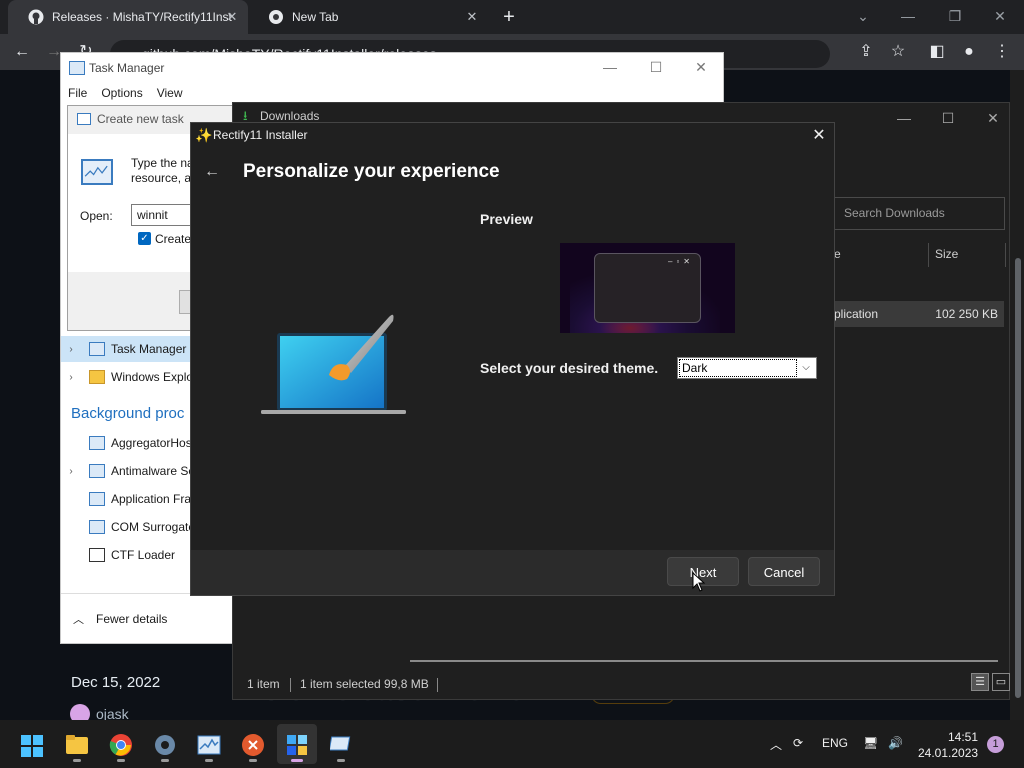 This screenshot has width=1024, height=768. What do you see at coordinates (142, 17) in the screenshot?
I see `tab-title: Releases · MishaTY/Rectify11Insta` at bounding box center [142, 17].